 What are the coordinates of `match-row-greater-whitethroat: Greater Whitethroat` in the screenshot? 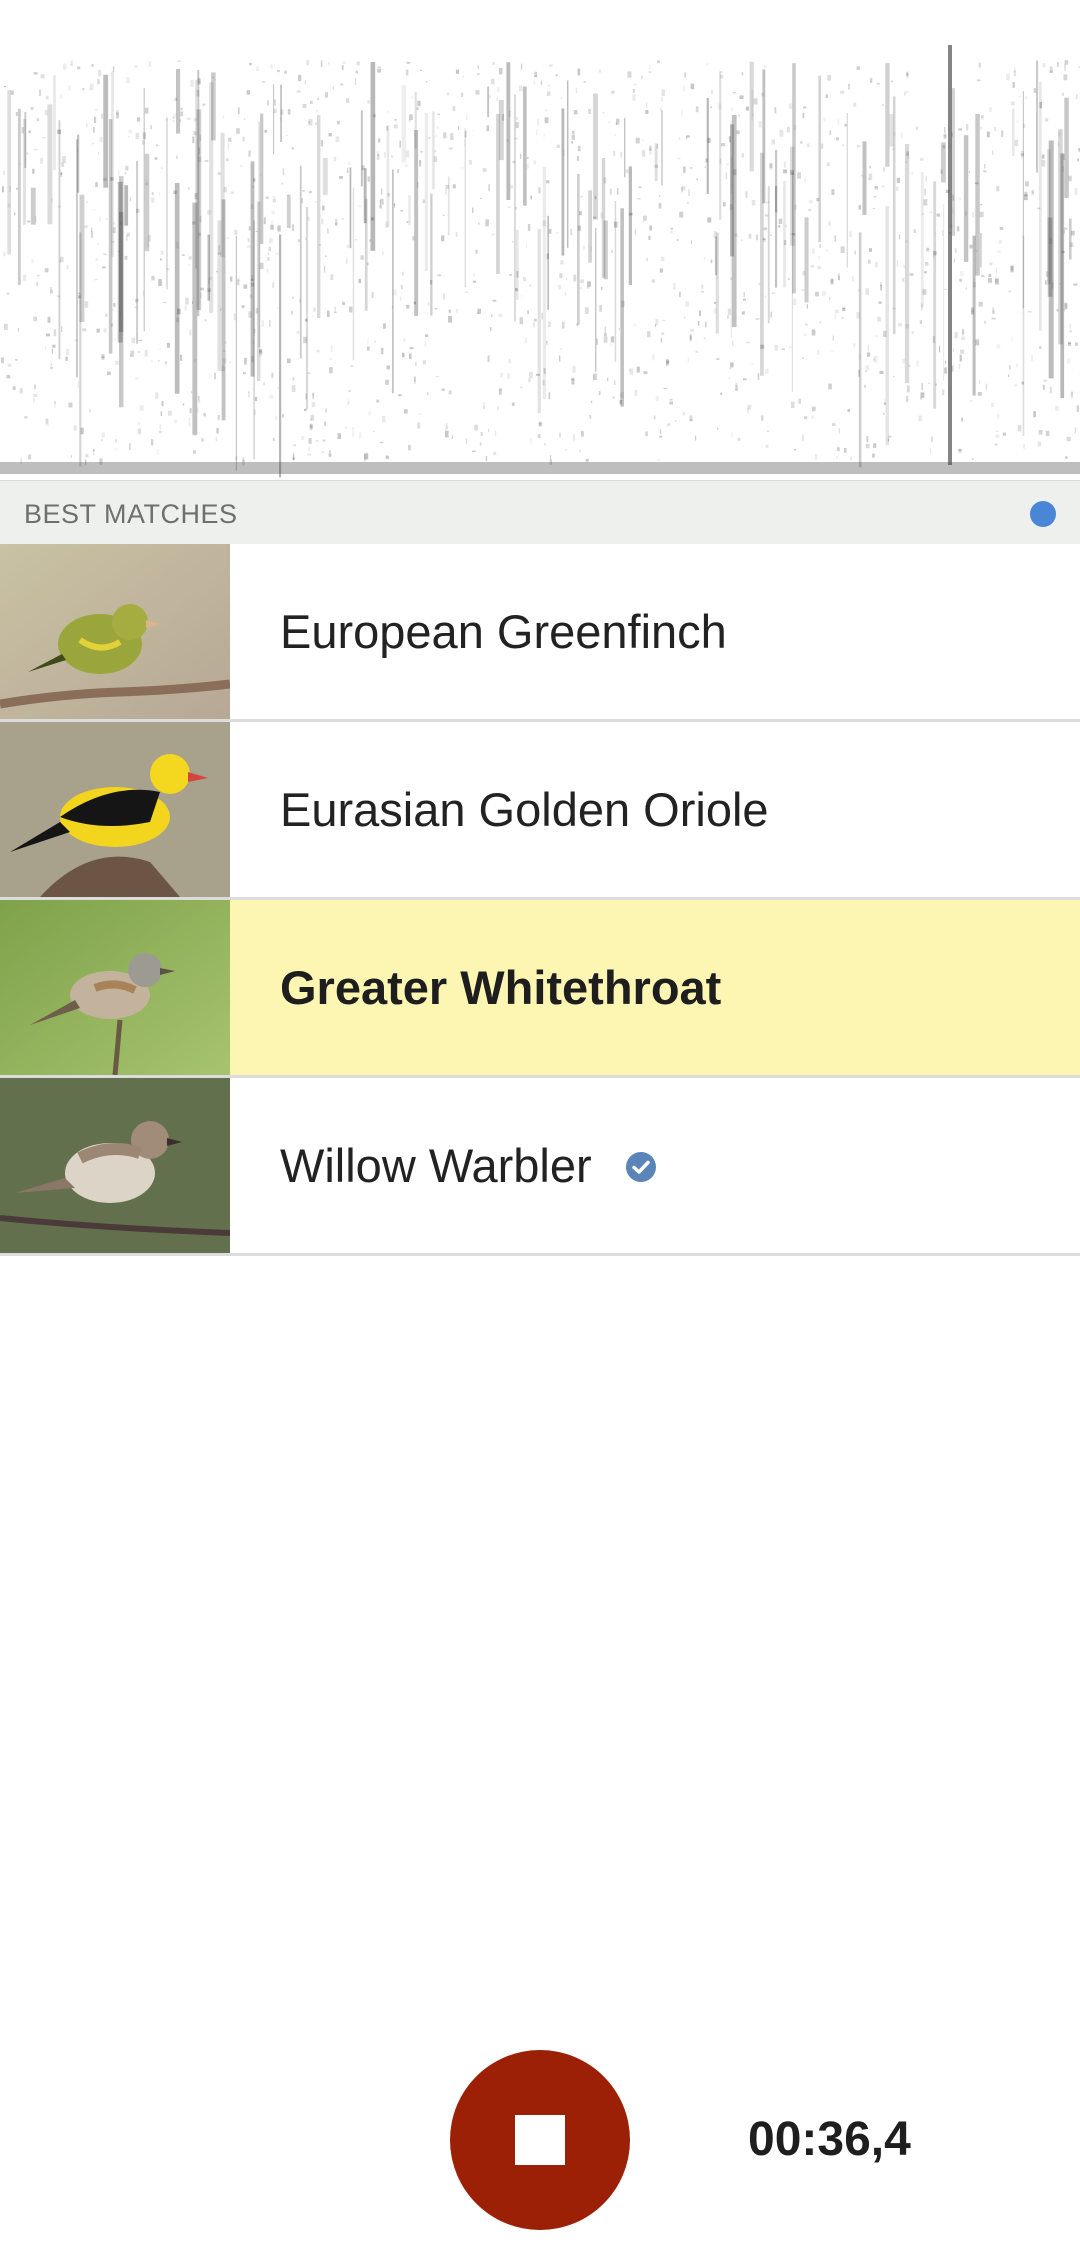 It's located at (540, 989).